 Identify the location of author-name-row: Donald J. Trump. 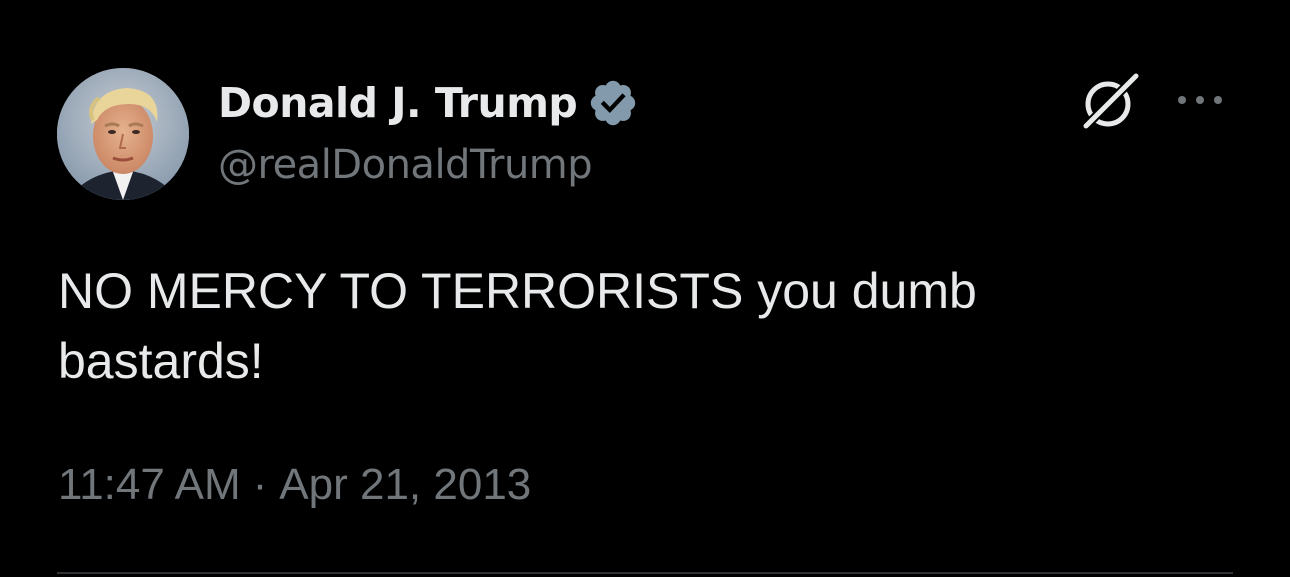
(428, 103).